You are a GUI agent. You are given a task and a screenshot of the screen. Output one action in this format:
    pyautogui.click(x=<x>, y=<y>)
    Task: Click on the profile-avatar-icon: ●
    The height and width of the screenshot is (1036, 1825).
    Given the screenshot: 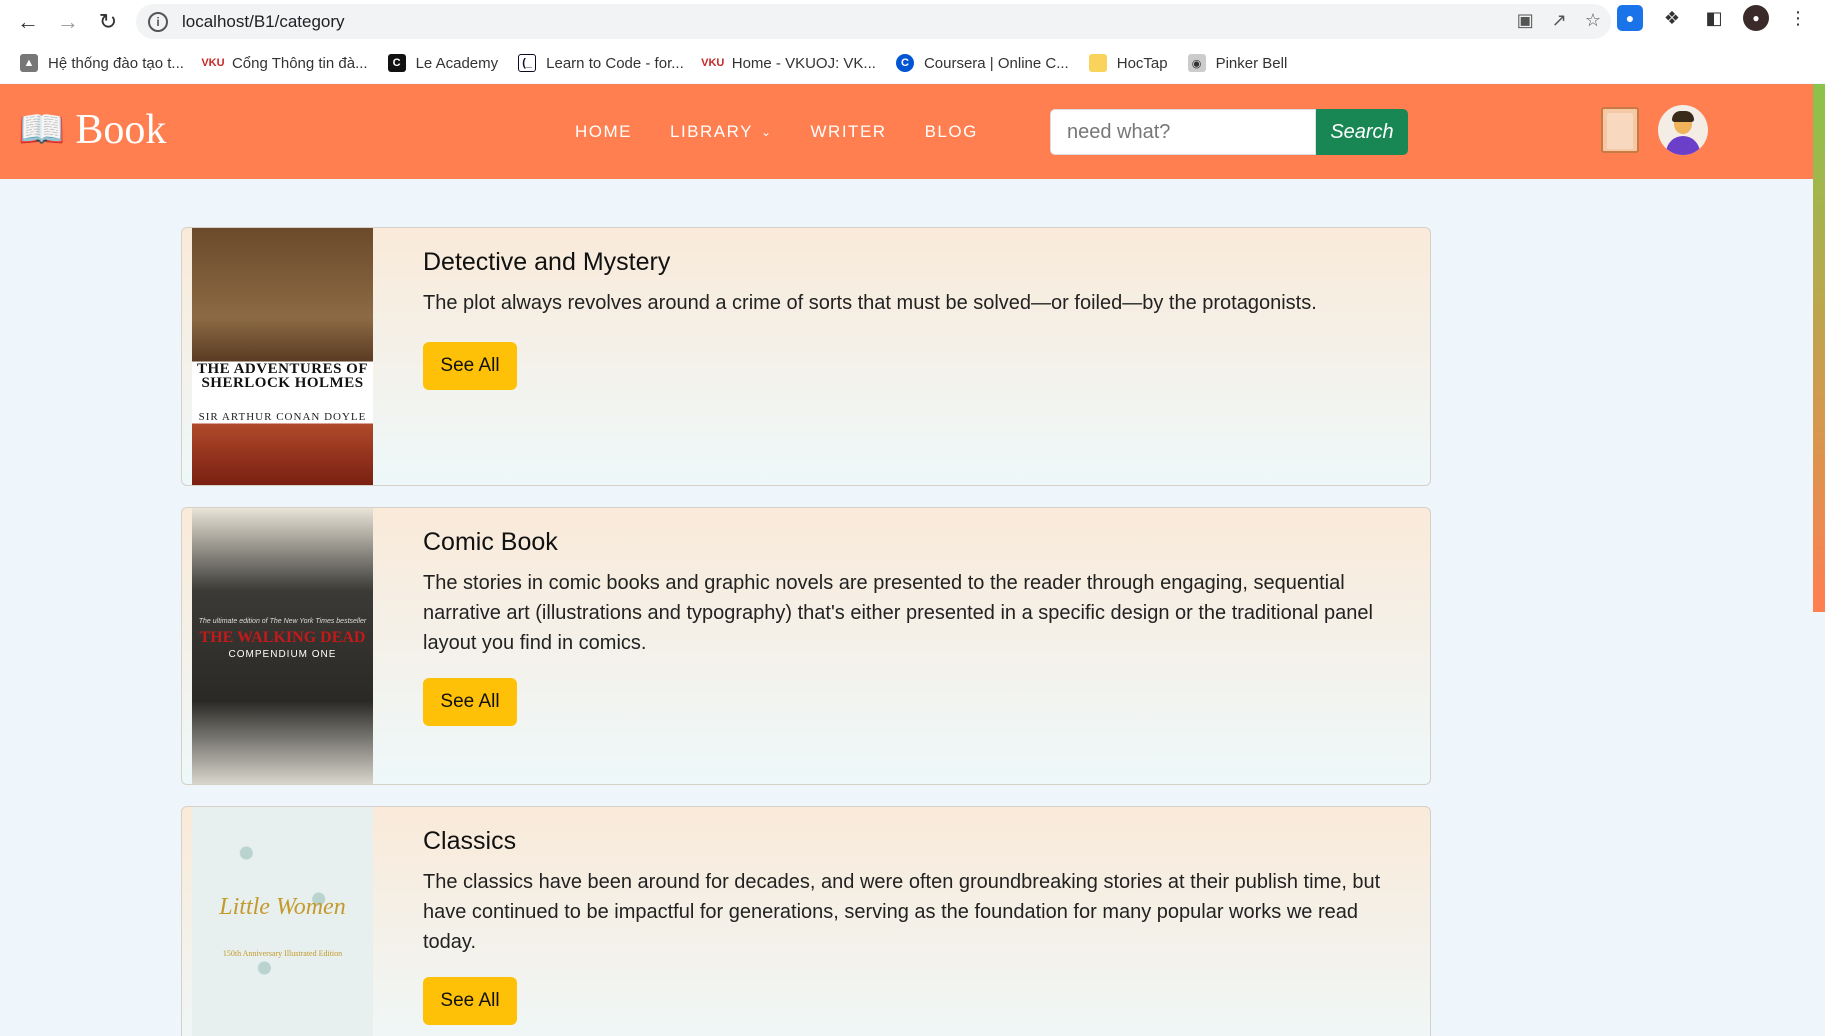 What is the action you would take?
    pyautogui.click(x=1756, y=18)
    